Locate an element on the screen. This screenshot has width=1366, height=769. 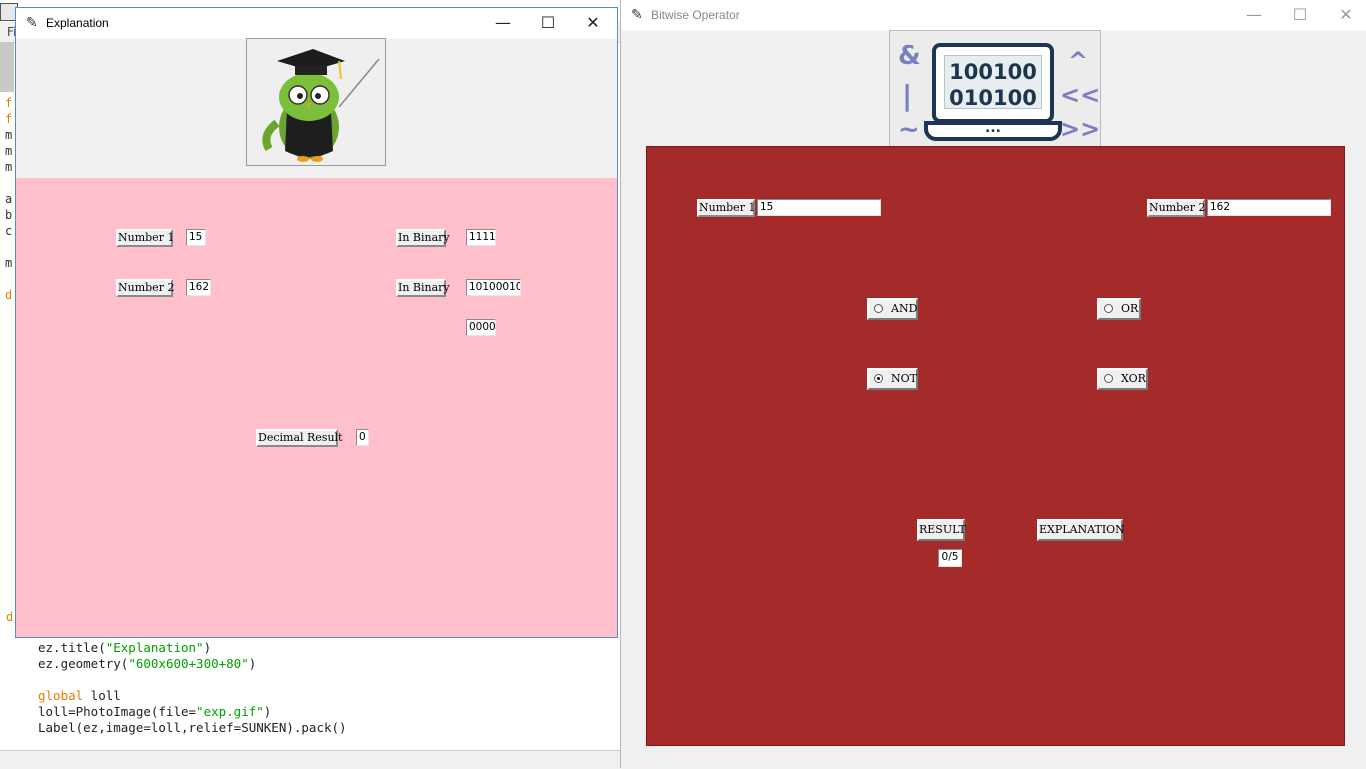
radio-and-label: AND is located at coordinates (904, 308).